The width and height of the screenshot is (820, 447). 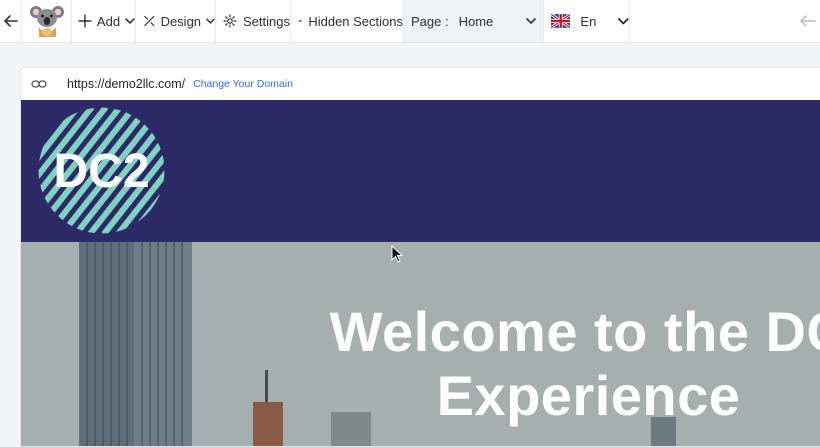 I want to click on plus-icon, so click(x=85, y=21).